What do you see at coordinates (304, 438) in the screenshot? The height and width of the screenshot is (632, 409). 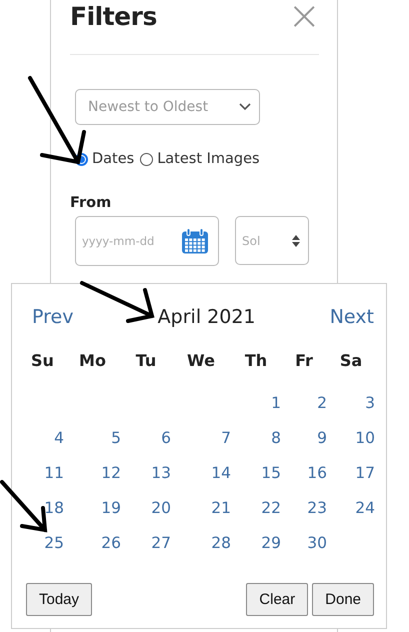 I see `calendar-day: 9` at bounding box center [304, 438].